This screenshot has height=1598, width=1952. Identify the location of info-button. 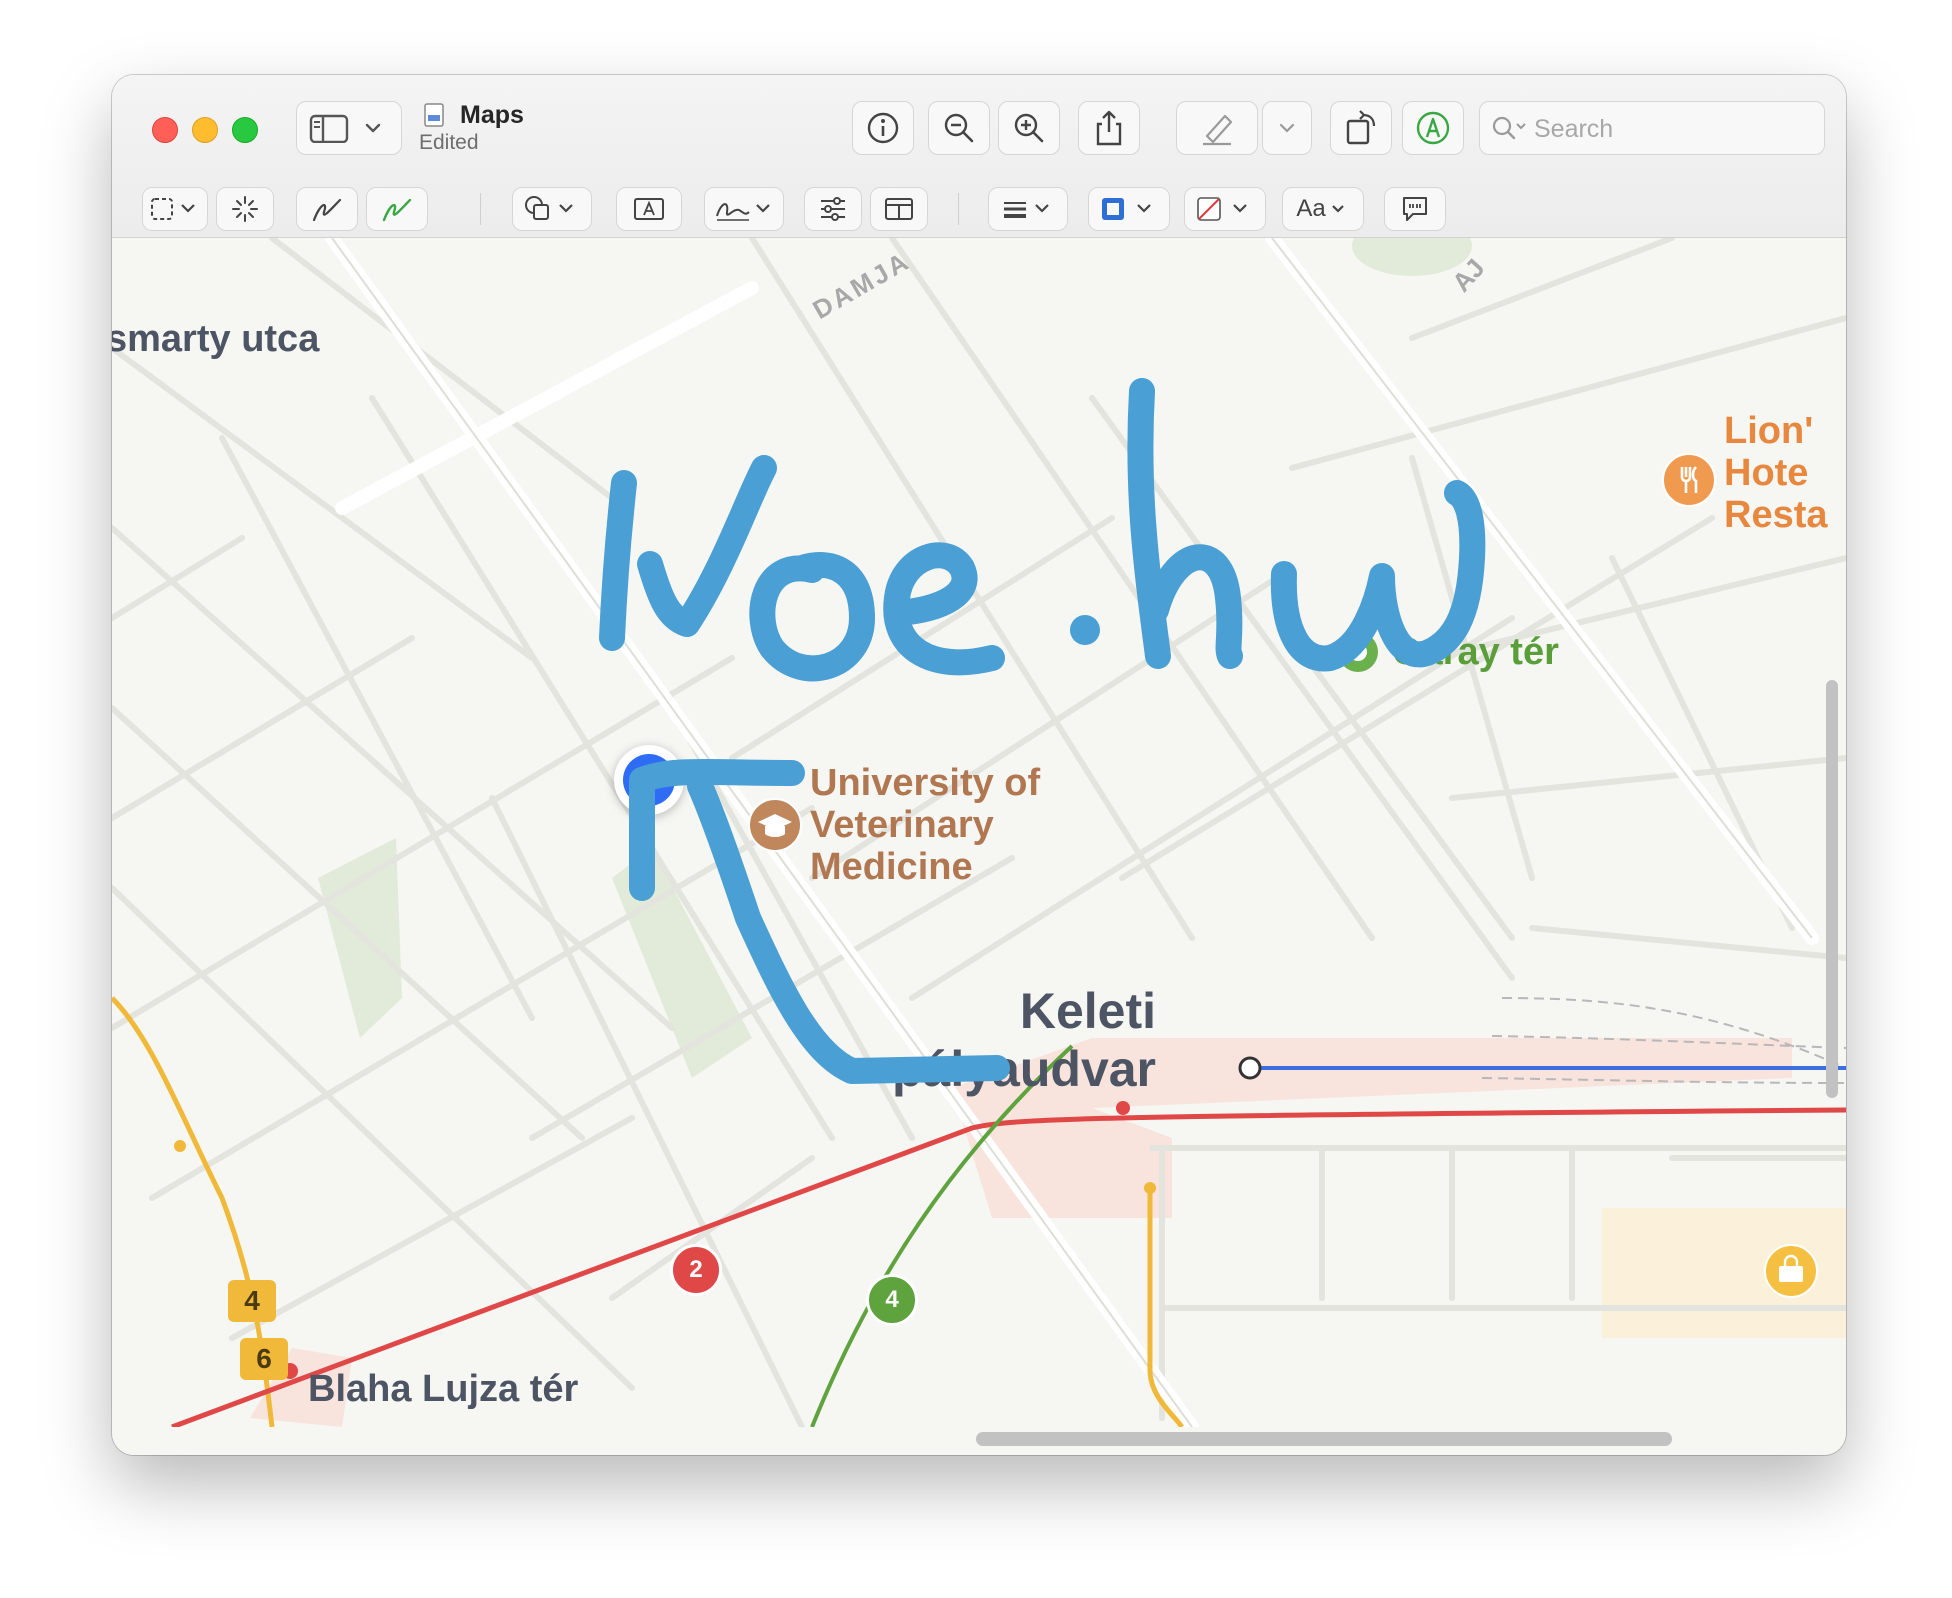
(883, 128).